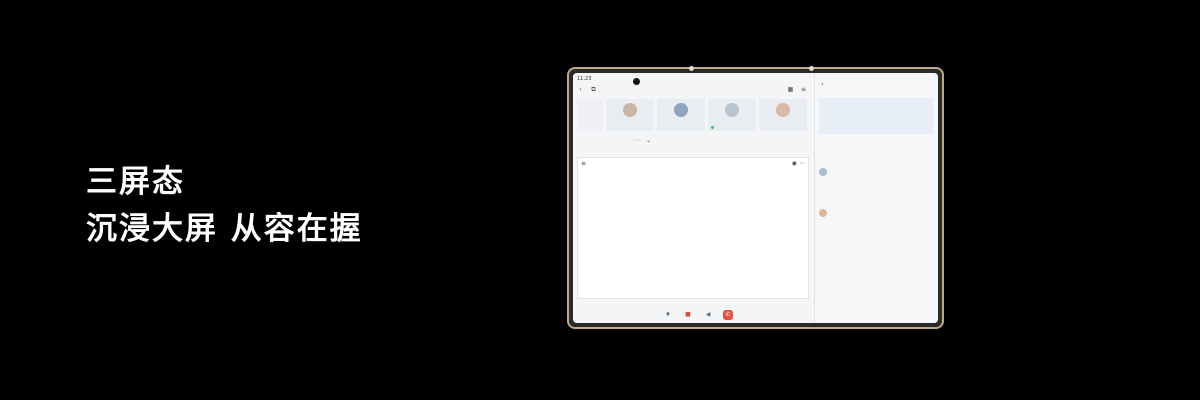  I want to click on window-icon: ⧉, so click(593, 89).